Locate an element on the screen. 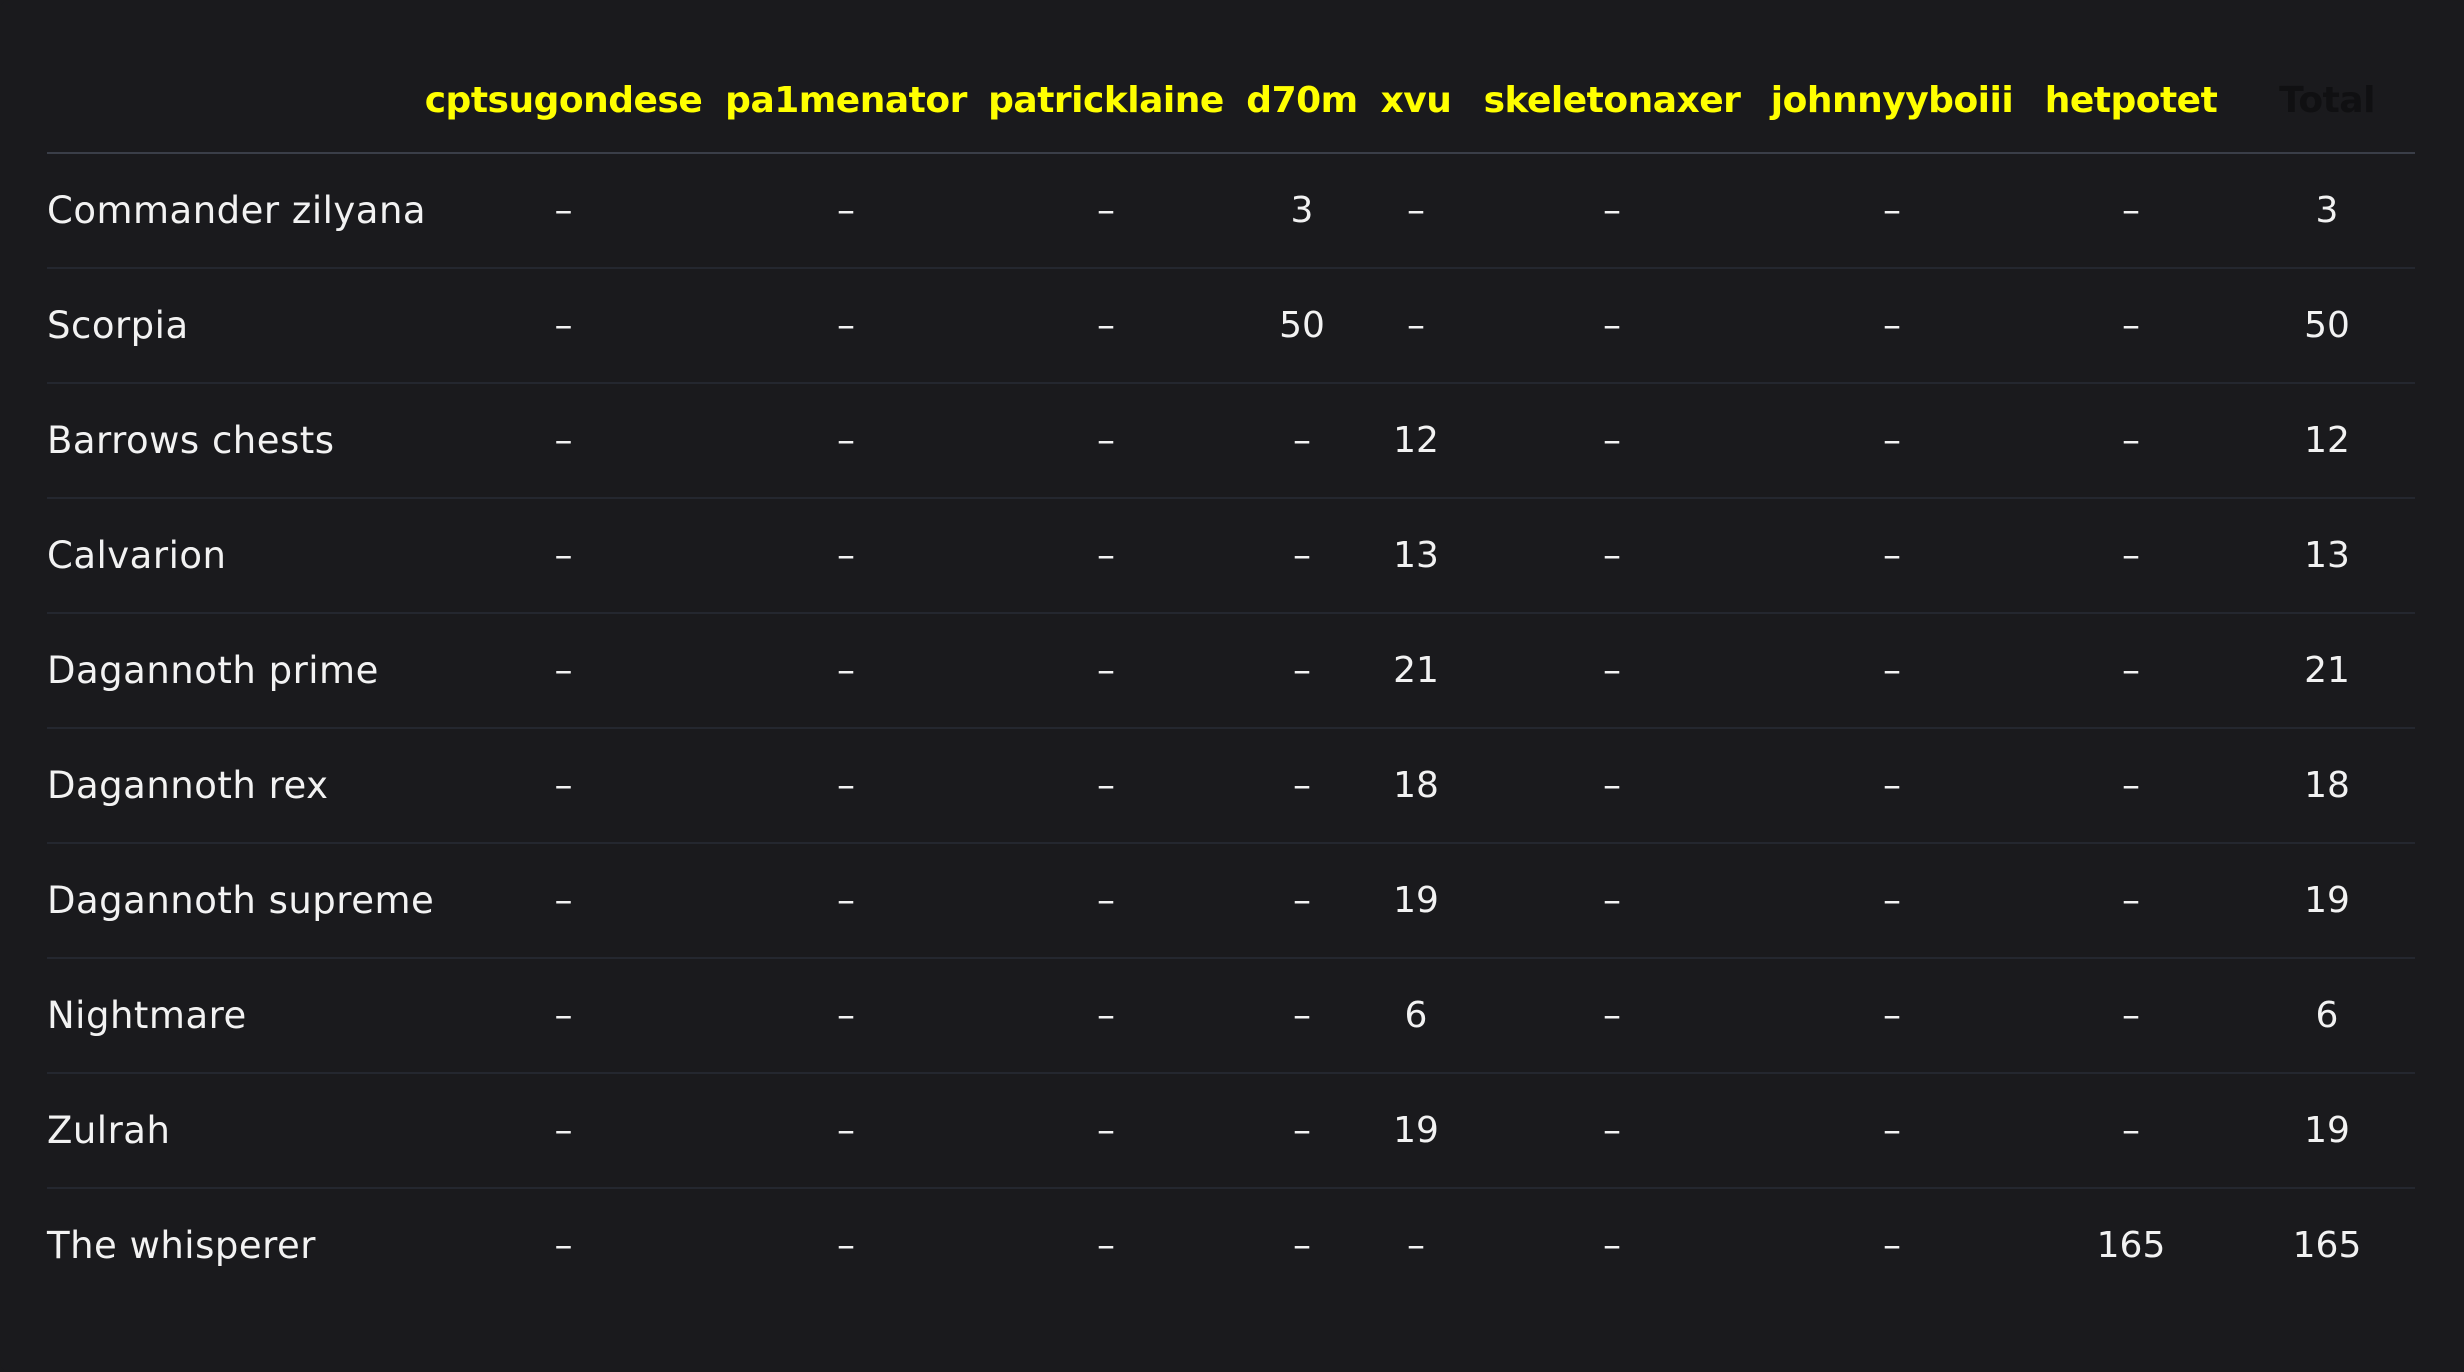 Image resolution: width=2464 pixels, height=1372 pixels. total-cell: 50 is located at coordinates (2327, 326).